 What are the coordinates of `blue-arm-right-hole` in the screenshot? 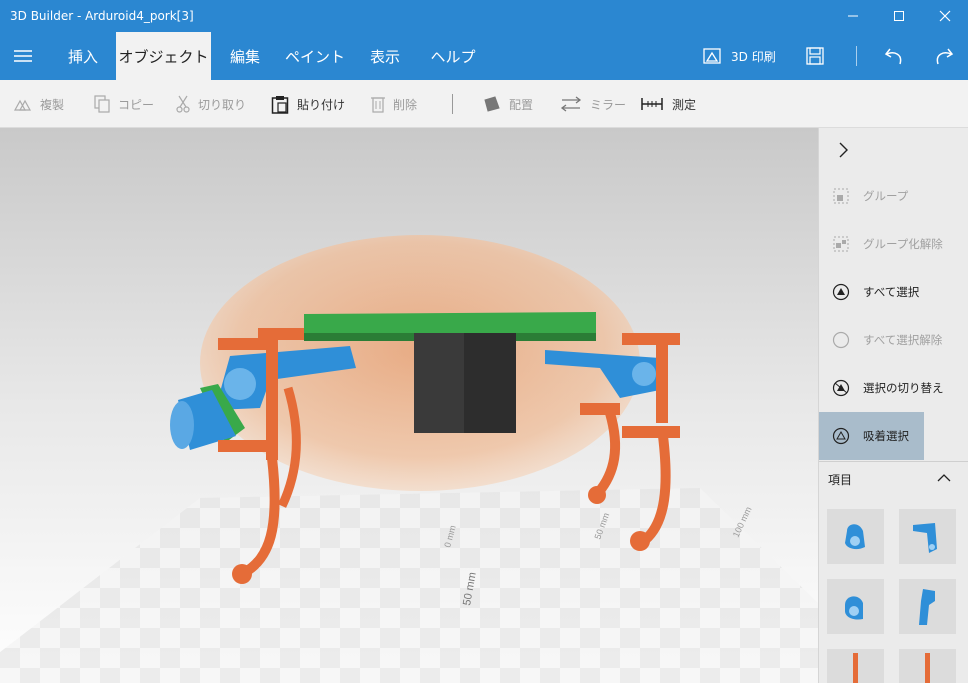 It's located at (644, 374).